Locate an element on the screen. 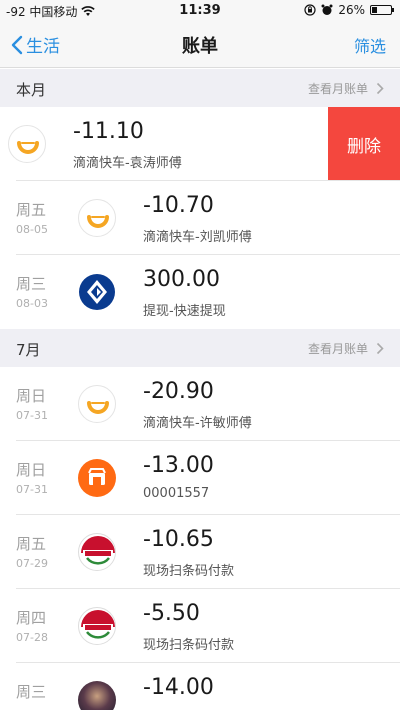  transaction-description: 提现-快速提现 is located at coordinates (184, 311).